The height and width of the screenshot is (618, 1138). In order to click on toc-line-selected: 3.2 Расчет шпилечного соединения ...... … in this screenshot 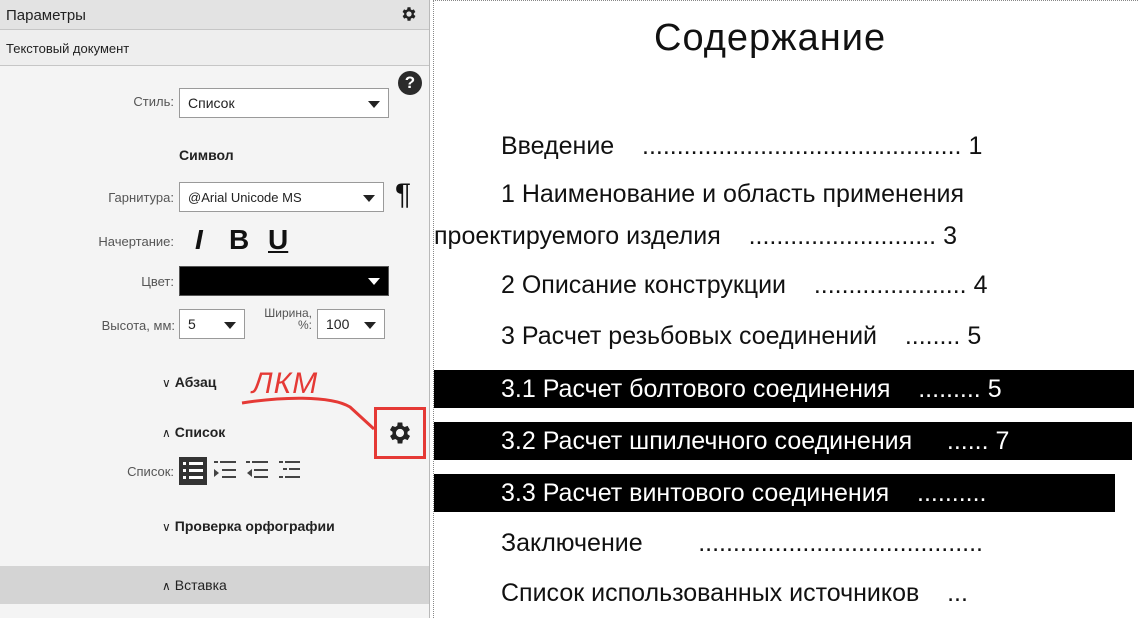, I will do `click(783, 441)`.